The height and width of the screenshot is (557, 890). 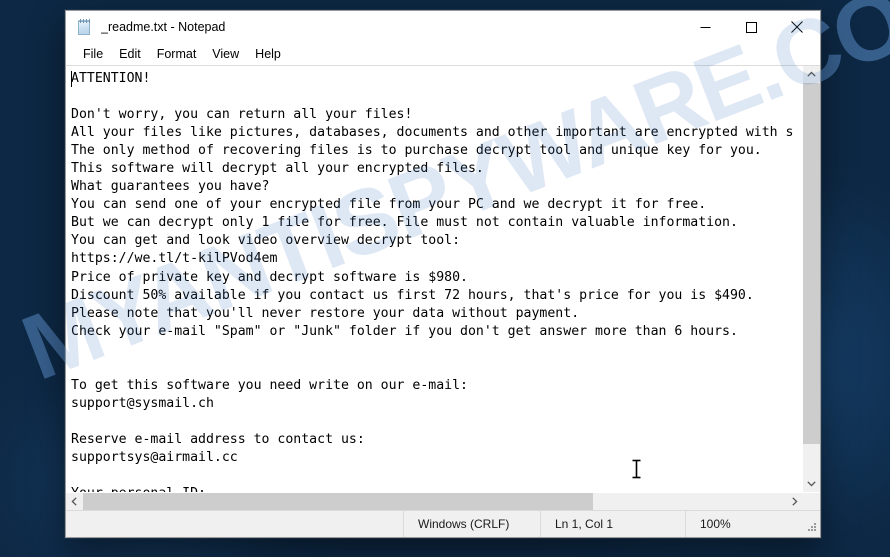 I want to click on horizontal-scrollbar, so click(x=443, y=501).